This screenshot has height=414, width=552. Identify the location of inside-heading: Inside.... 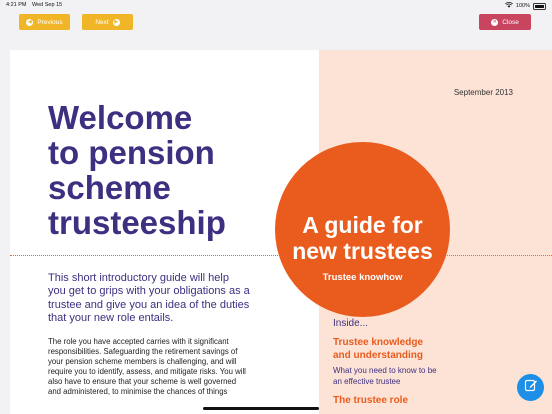
(351, 323).